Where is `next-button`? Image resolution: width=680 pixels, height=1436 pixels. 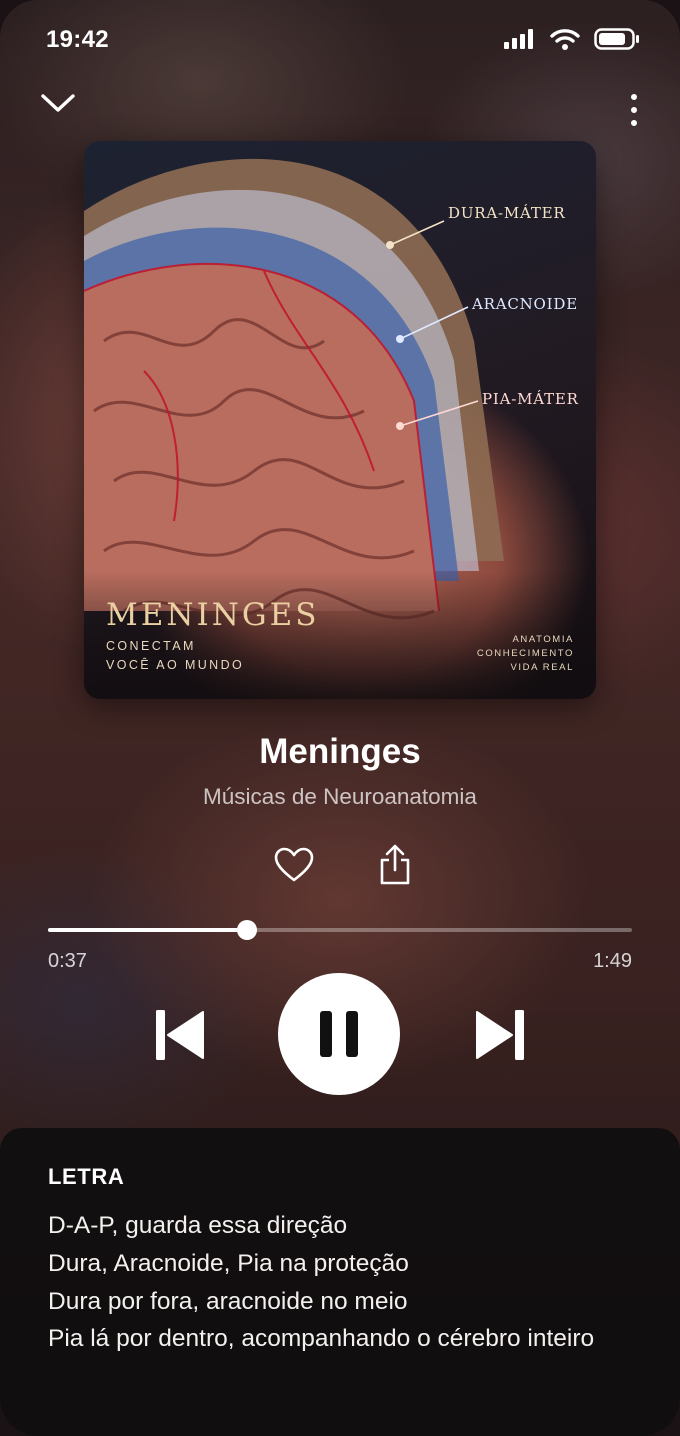
next-button is located at coordinates (500, 1037).